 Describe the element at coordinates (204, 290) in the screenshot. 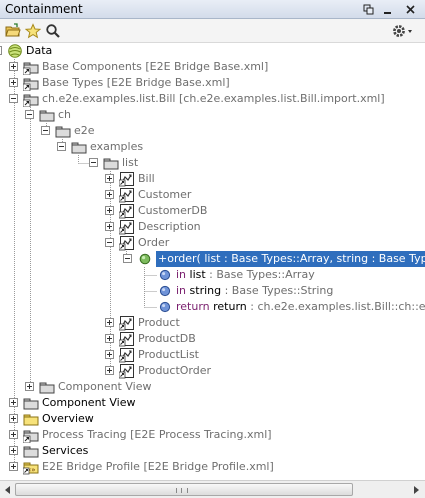

I see `param-name: string` at that location.